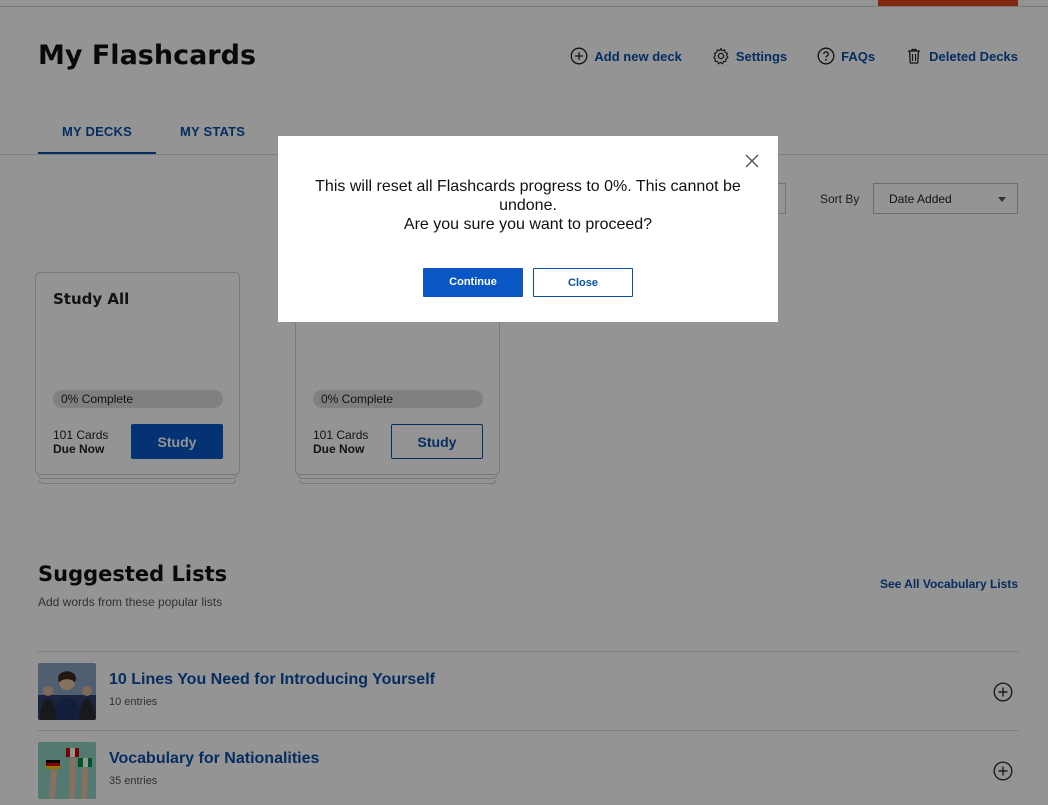 Image resolution: width=1048 pixels, height=805 pixels. What do you see at coordinates (583, 282) in the screenshot?
I see `close-button: Close` at bounding box center [583, 282].